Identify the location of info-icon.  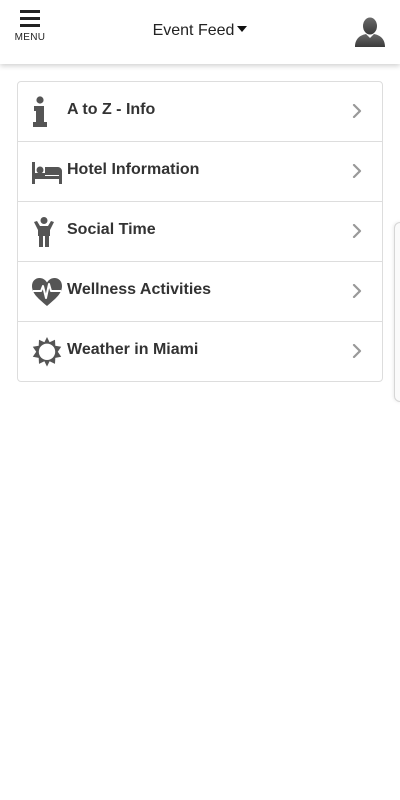
(40, 111).